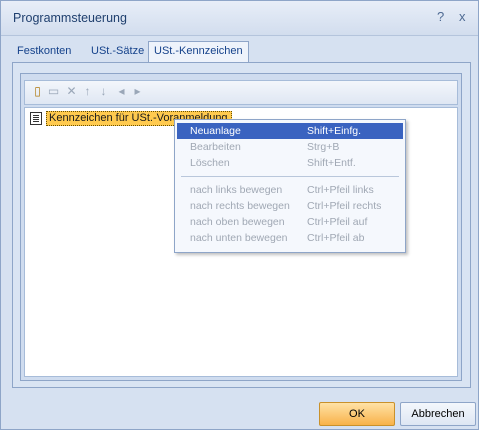  I want to click on menu-item-move-down: nach unten bewegen Ctrl+Pfeil ab, so click(290, 238).